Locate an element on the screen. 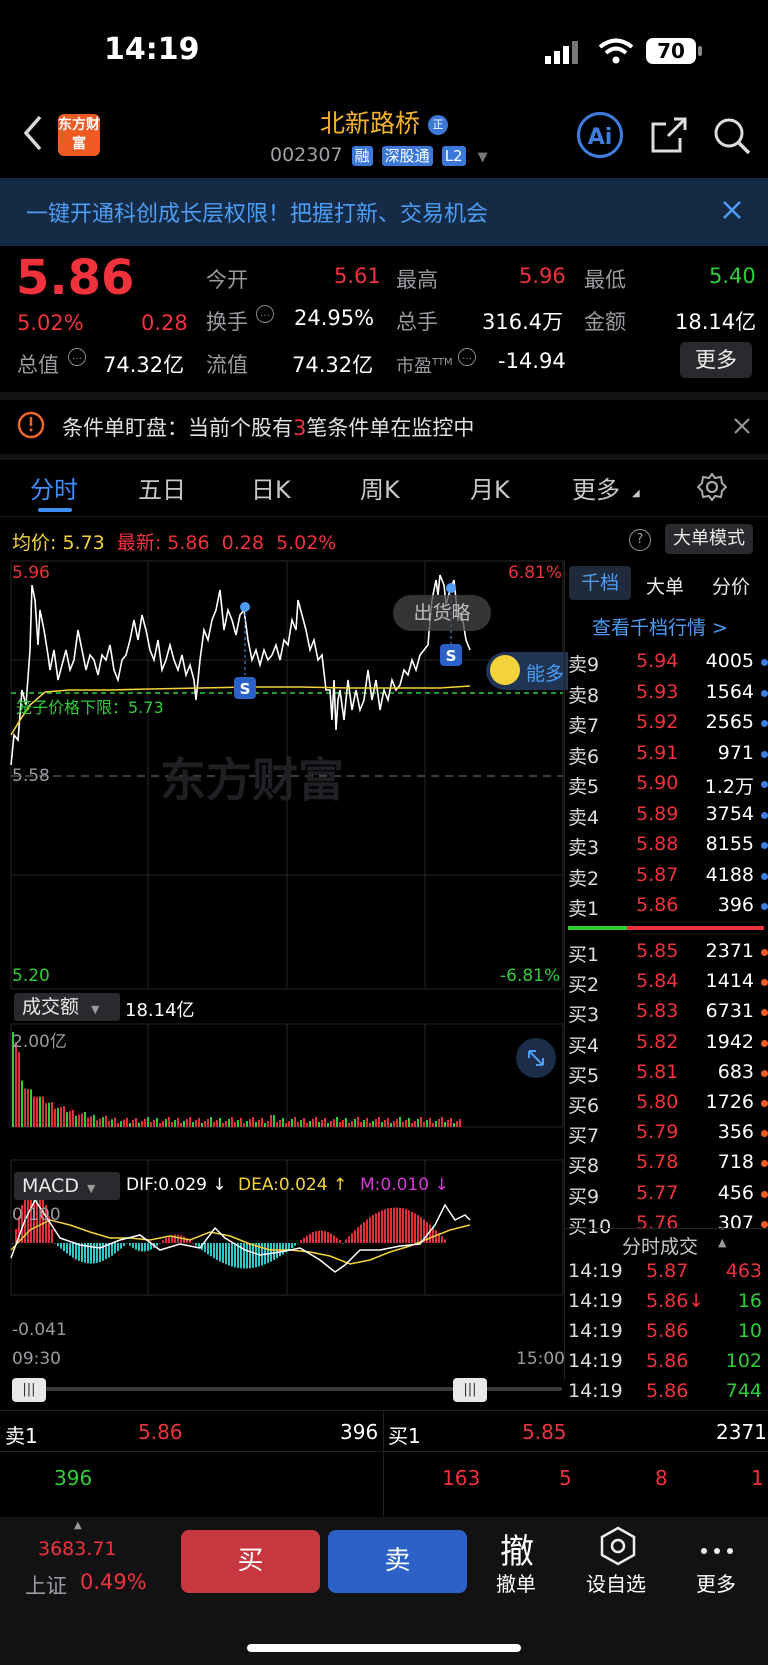 The image size is (768, 1665). volume-label: 总手 is located at coordinates (417, 322).